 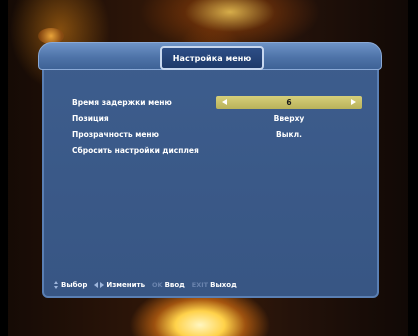 I want to click on menu-item-value-selector: 6, so click(x=289, y=102).